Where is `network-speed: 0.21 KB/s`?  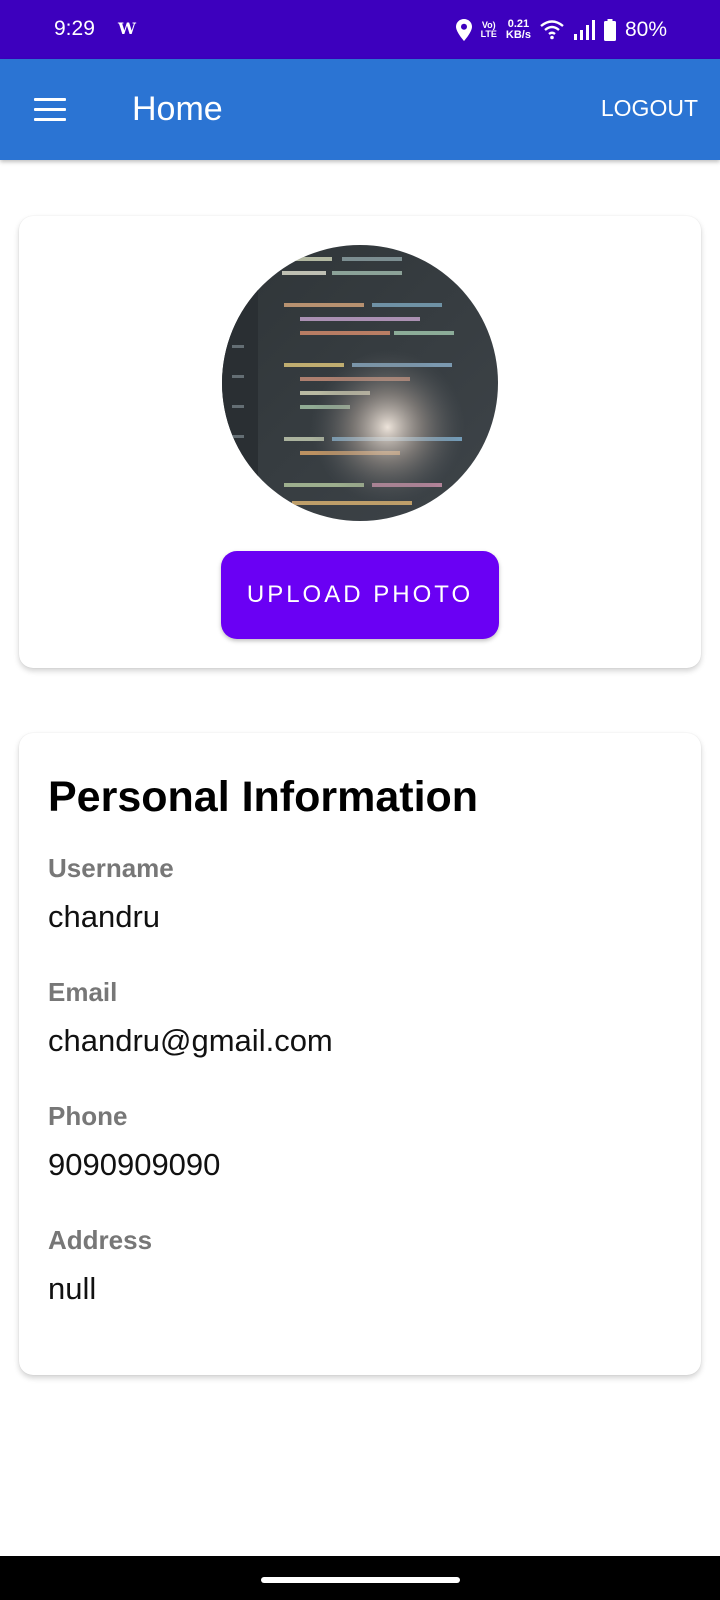 network-speed: 0.21 KB/s is located at coordinates (518, 30).